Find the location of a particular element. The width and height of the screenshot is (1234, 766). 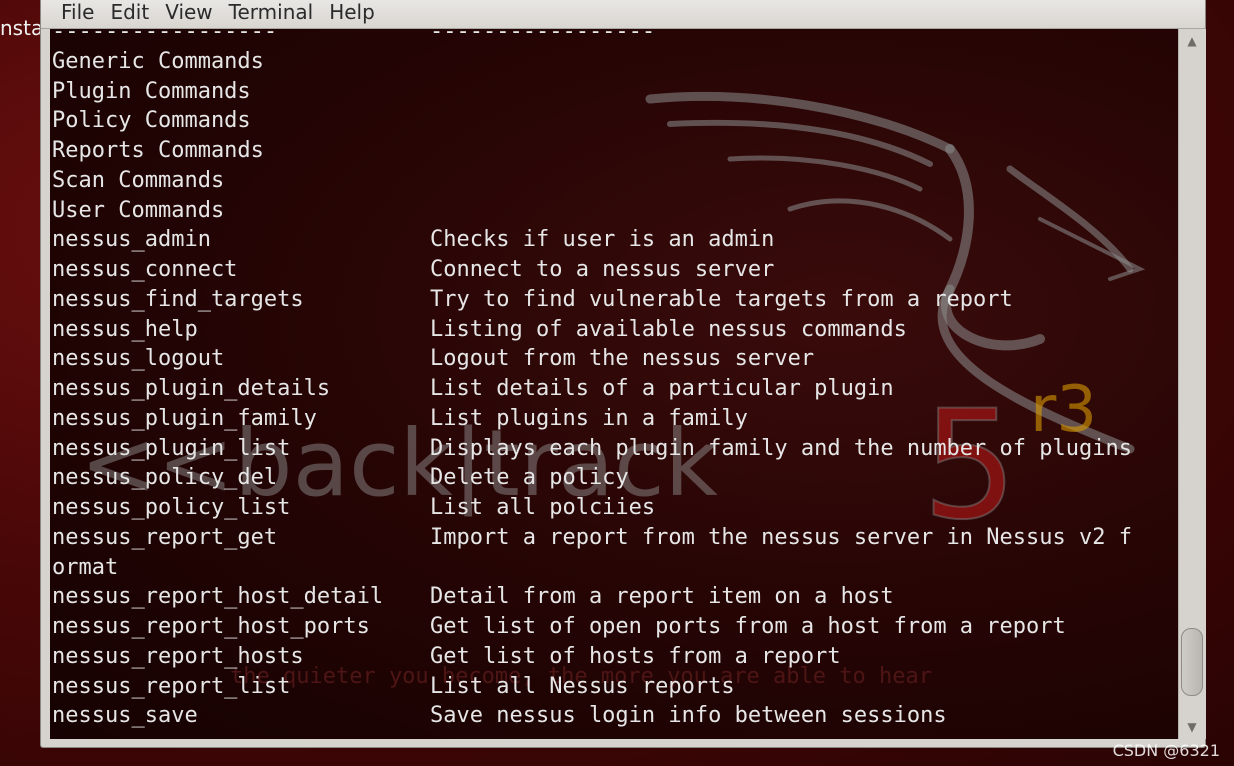

command-name: Generic Commands is located at coordinates (158, 61).